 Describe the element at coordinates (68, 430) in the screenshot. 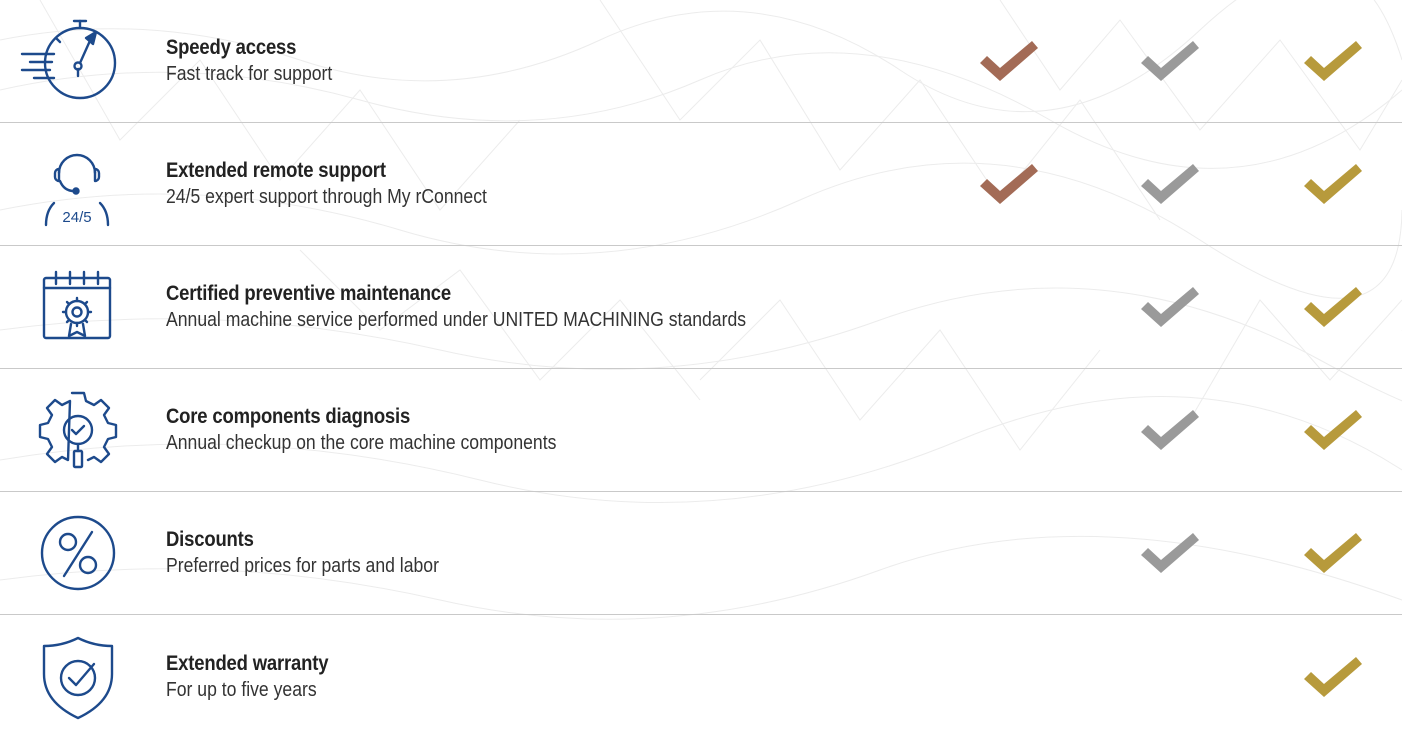

I see `gear-magnifier-check-icon` at that location.